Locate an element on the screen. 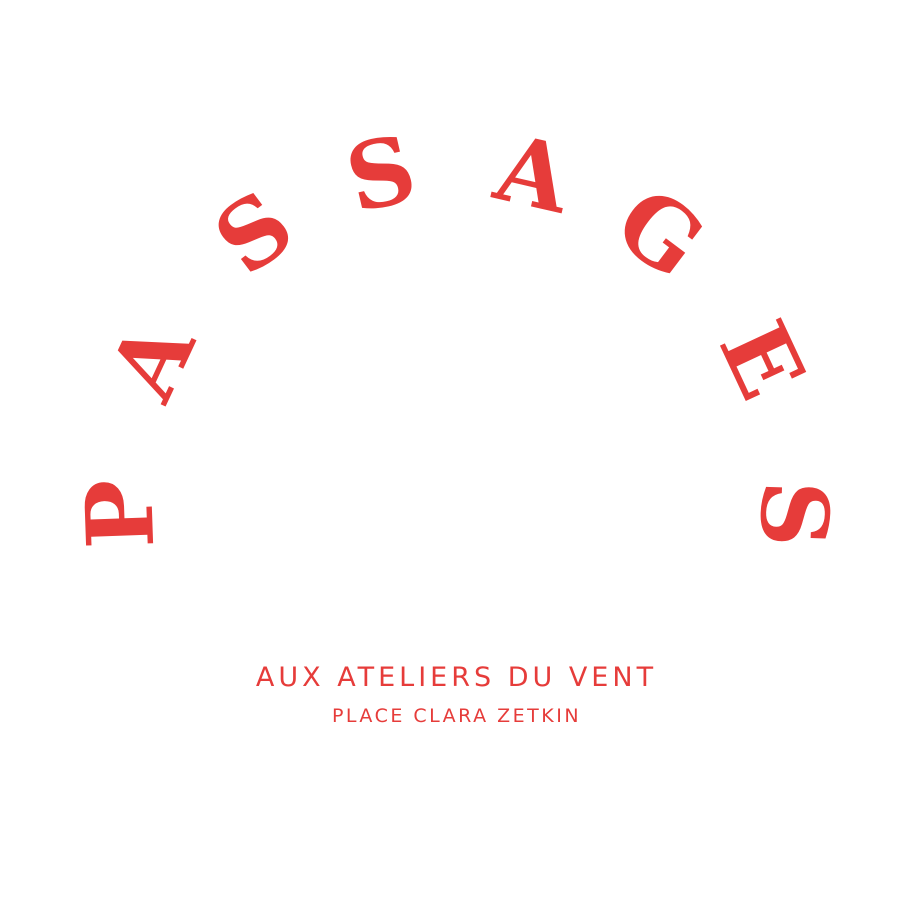 The width and height of the screenshot is (913, 913). wordmark-letter: E is located at coordinates (762, 359).